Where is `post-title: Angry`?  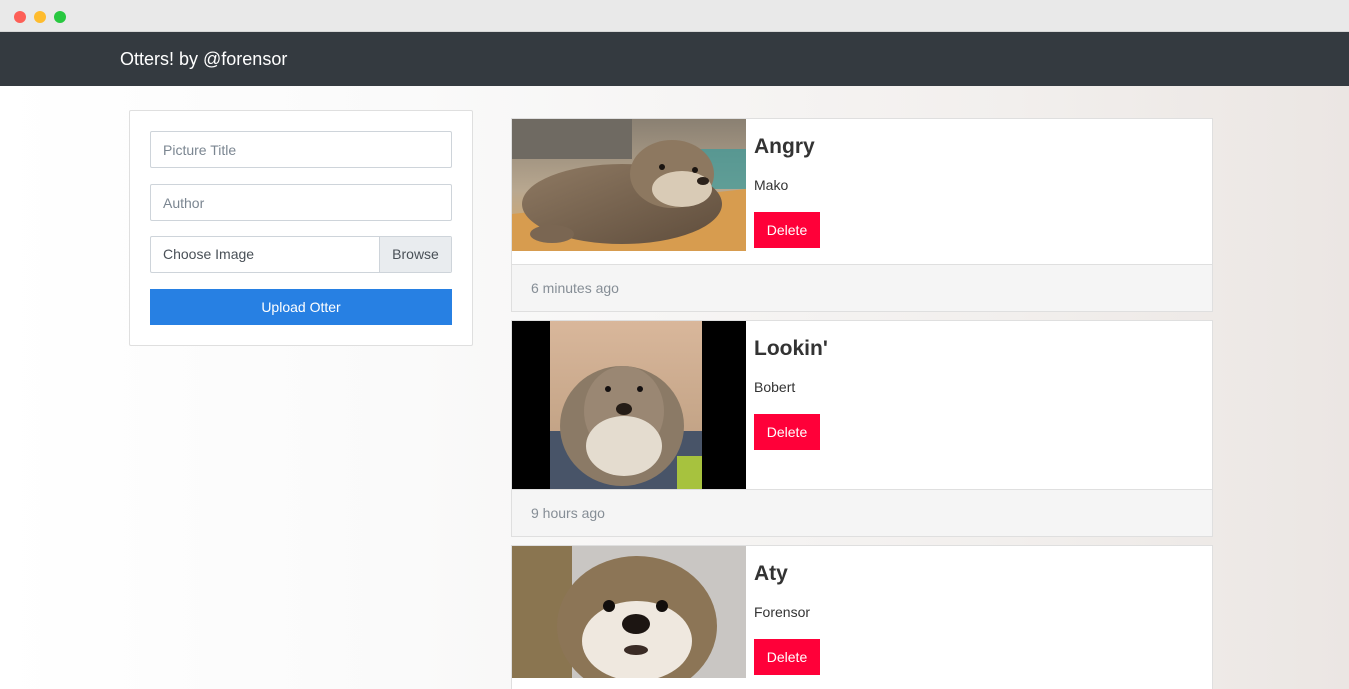 post-title: Angry is located at coordinates (784, 146).